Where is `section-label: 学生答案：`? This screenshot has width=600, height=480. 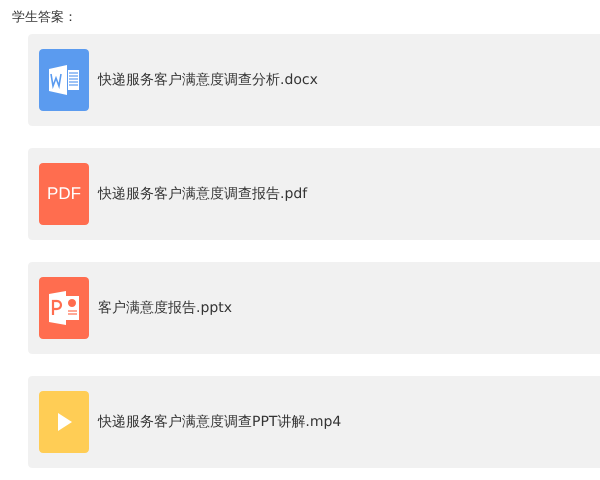
section-label: 学生答案： is located at coordinates (44, 18).